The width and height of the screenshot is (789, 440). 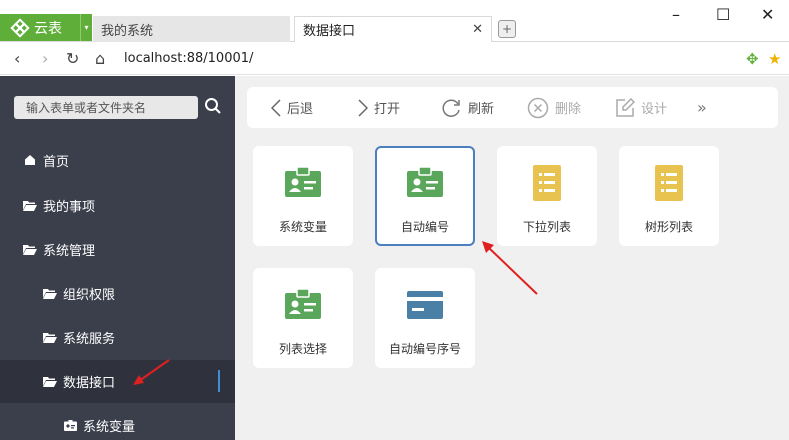 What do you see at coordinates (86, 108) in the screenshot?
I see `search-placeholder: 输入表单或者文件夹名` at bounding box center [86, 108].